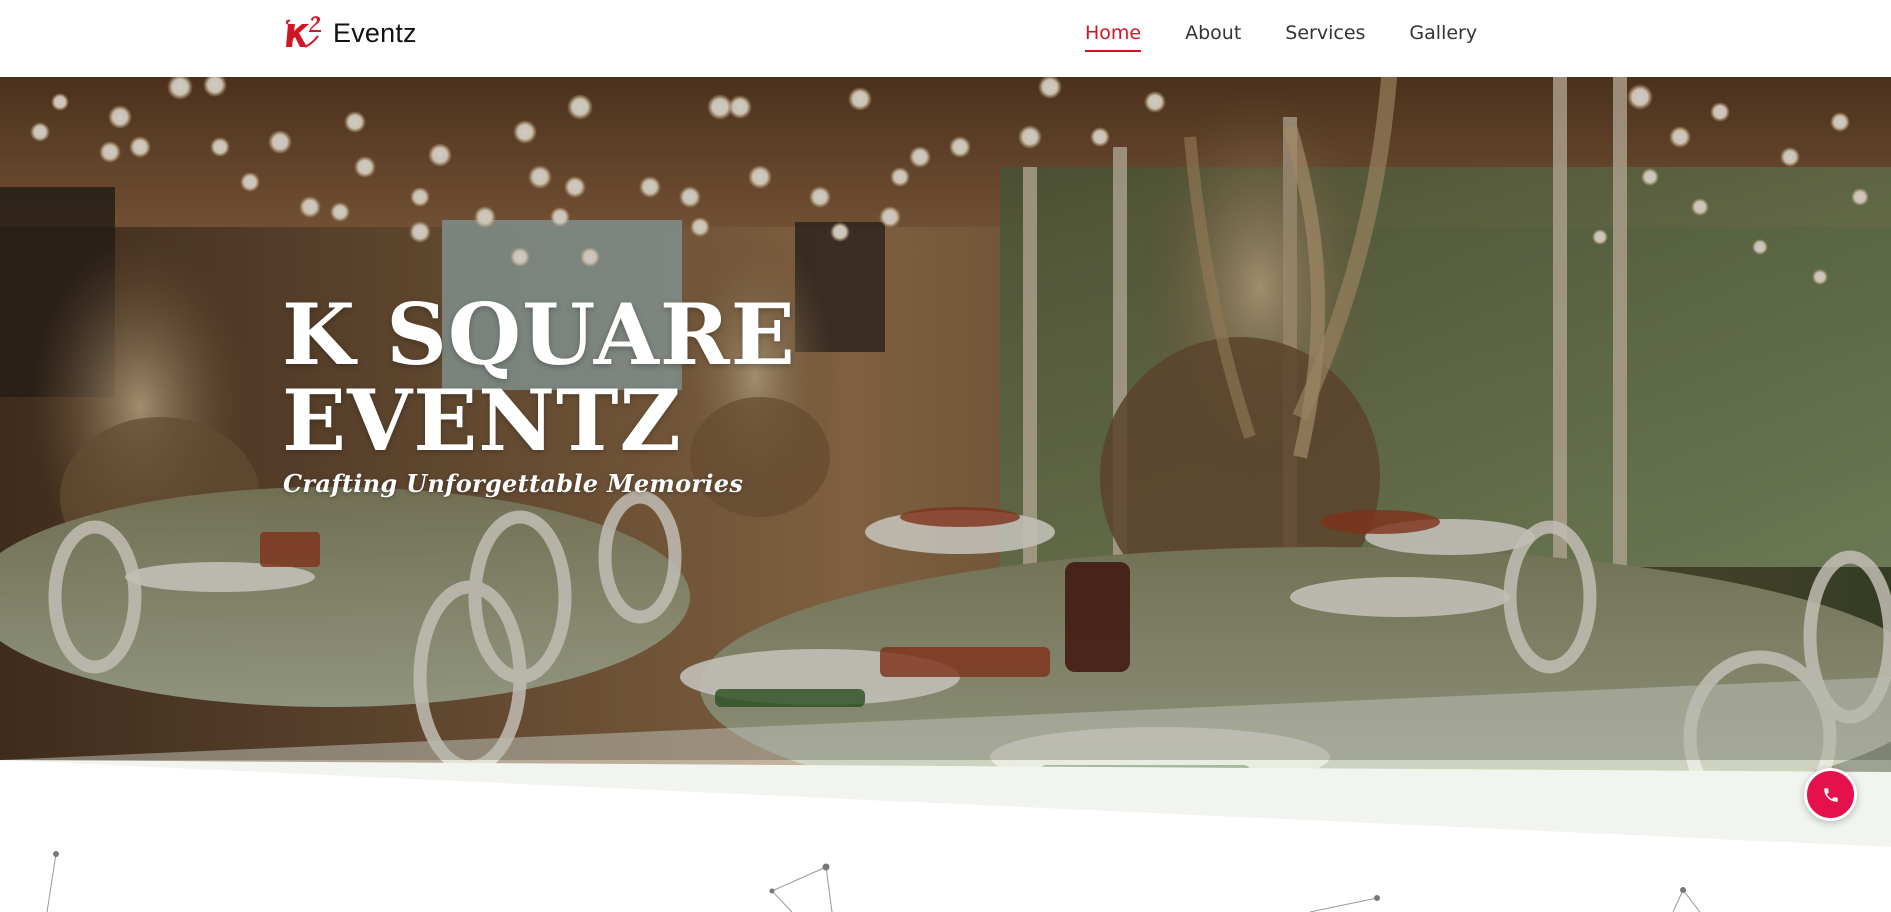 The width and height of the screenshot is (1891, 912). I want to click on phone-icon, so click(1830, 794).